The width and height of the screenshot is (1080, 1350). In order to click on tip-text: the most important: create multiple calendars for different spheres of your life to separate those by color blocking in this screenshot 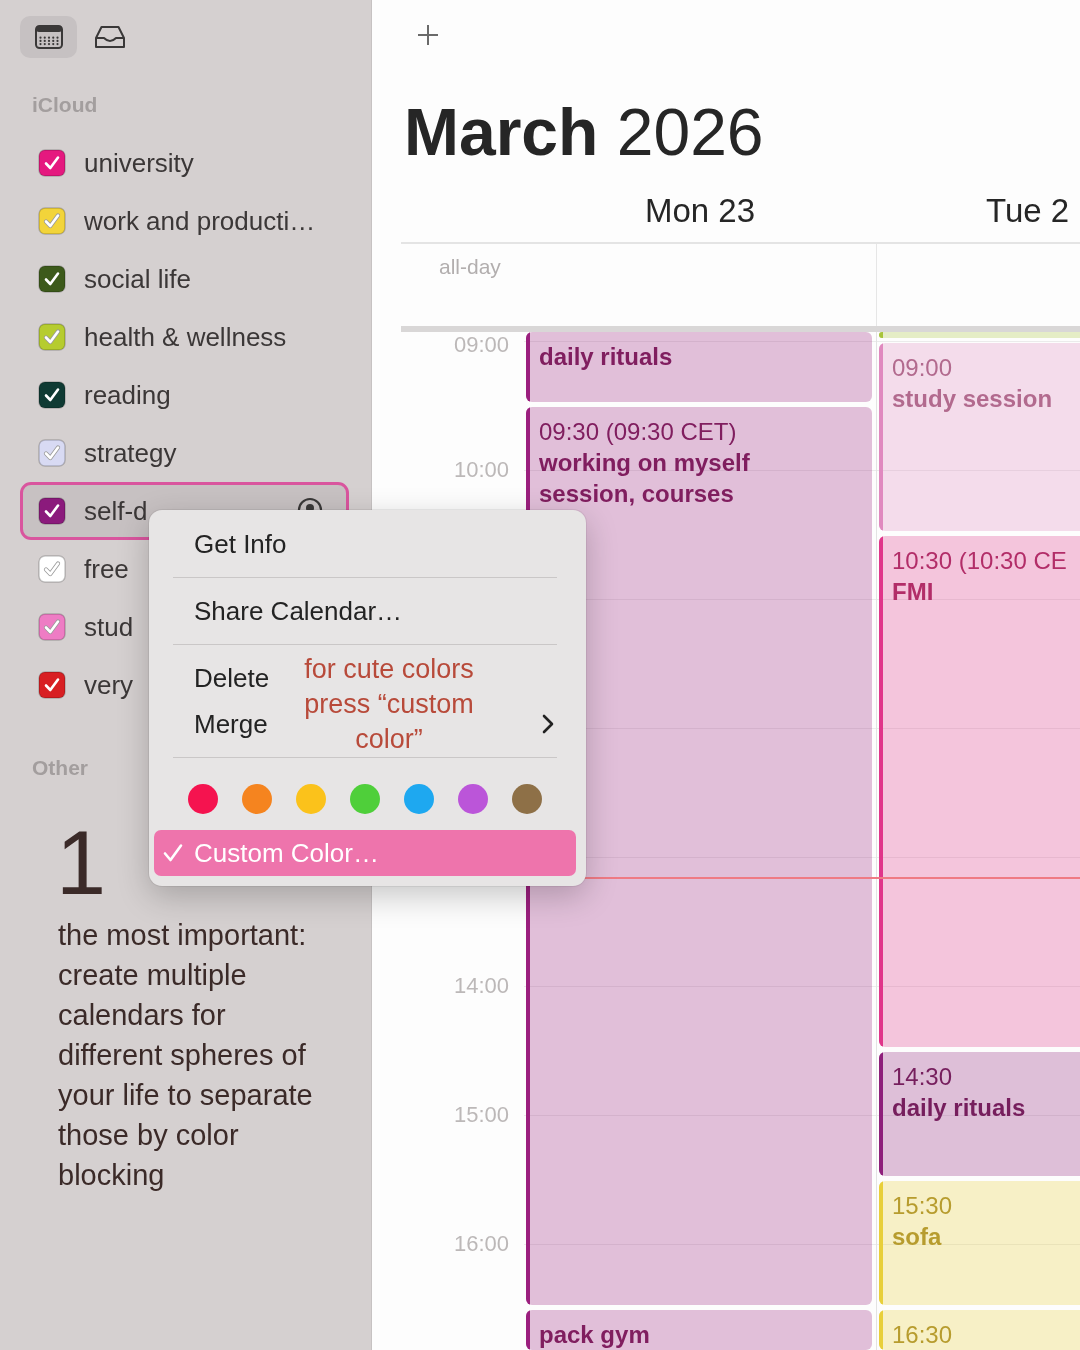, I will do `click(186, 1055)`.